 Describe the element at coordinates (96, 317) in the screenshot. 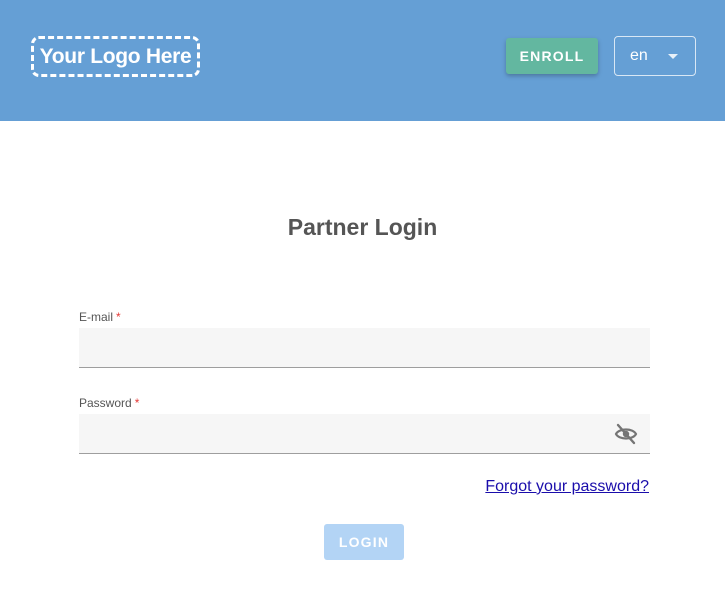

I see `email-label-text: E-mail` at that location.